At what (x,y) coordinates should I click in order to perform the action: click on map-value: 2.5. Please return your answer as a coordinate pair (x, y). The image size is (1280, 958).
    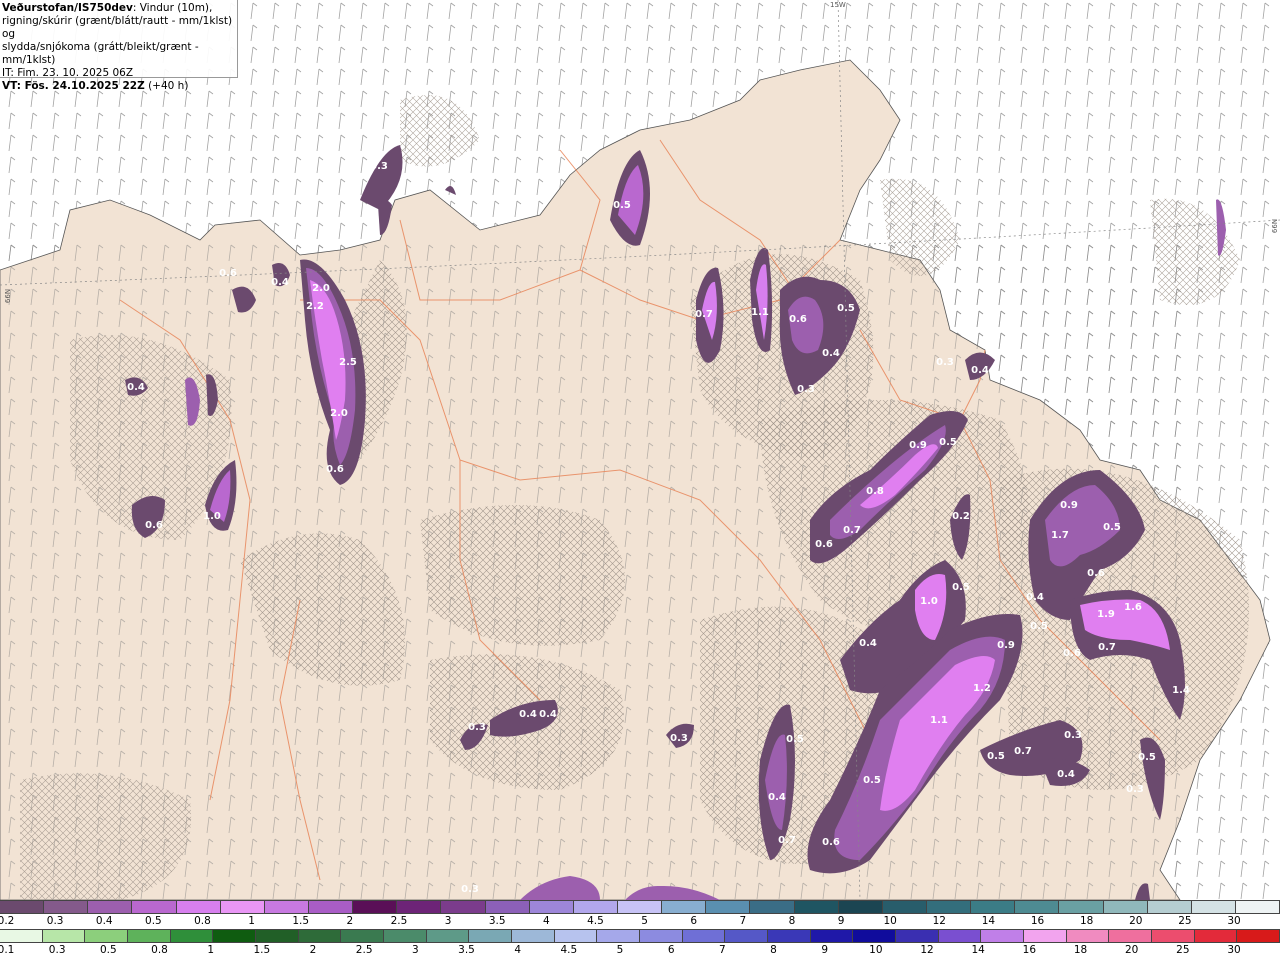
    Looking at the image, I should click on (348, 362).